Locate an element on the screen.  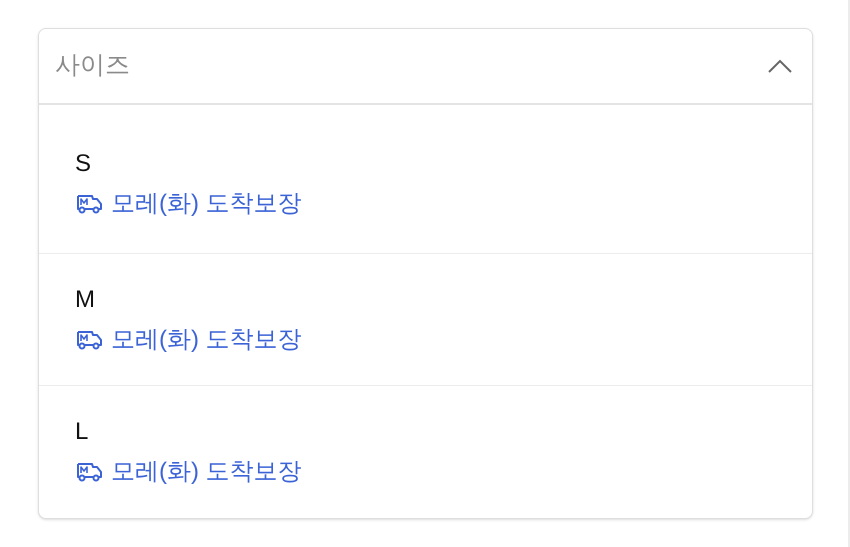
chevron-up-icon is located at coordinates (780, 66).